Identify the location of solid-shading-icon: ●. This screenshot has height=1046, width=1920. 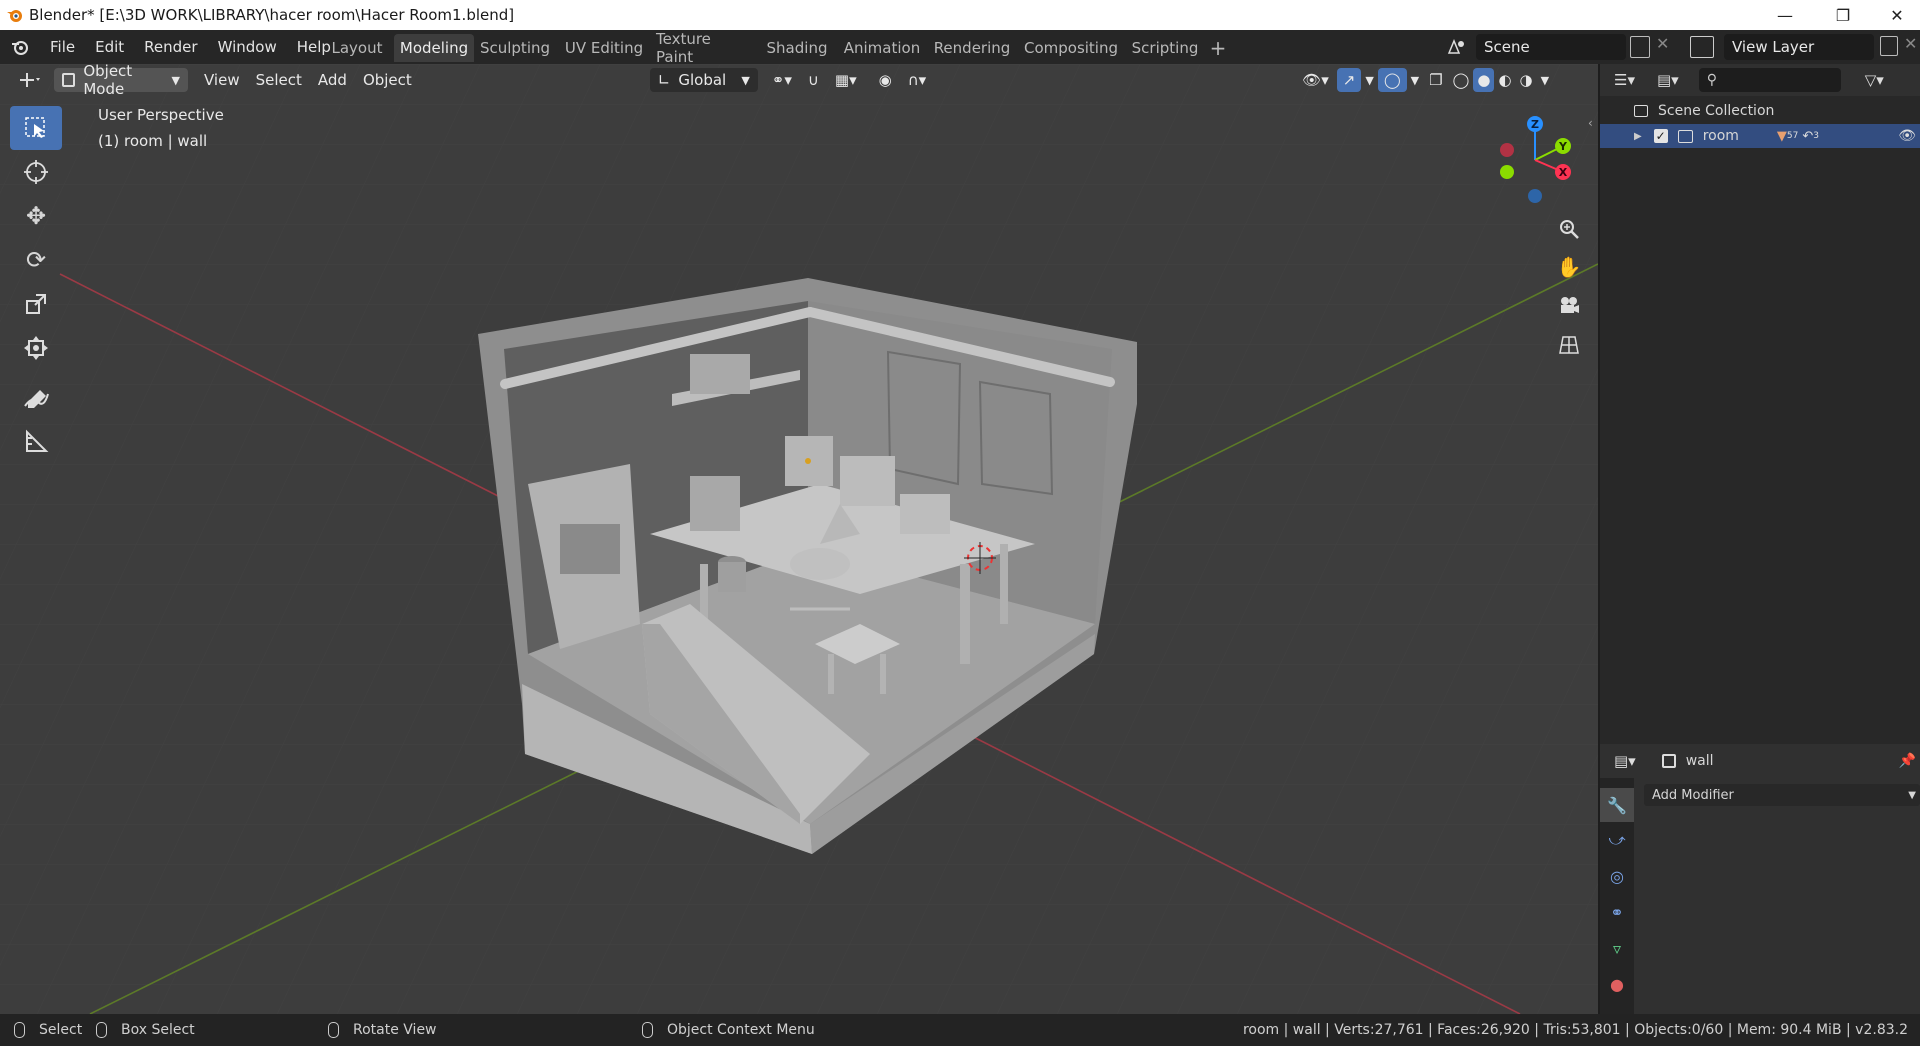
(1484, 80).